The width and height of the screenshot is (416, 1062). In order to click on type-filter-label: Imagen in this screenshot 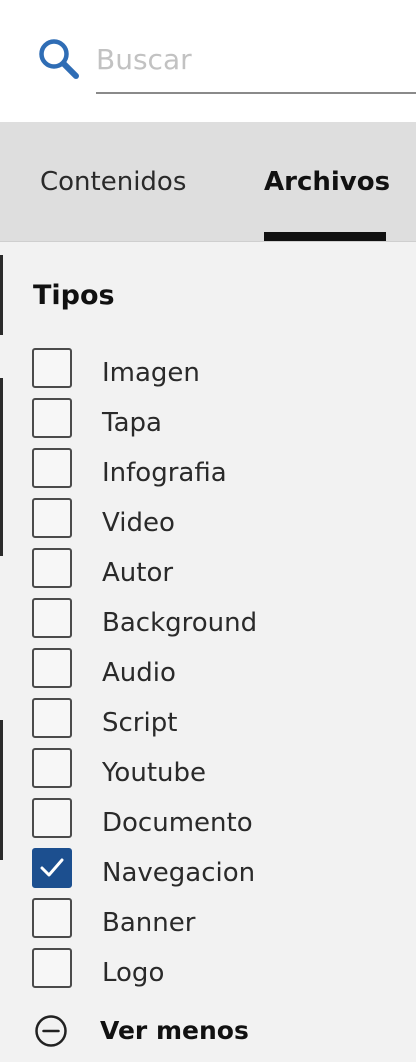, I will do `click(151, 373)`.